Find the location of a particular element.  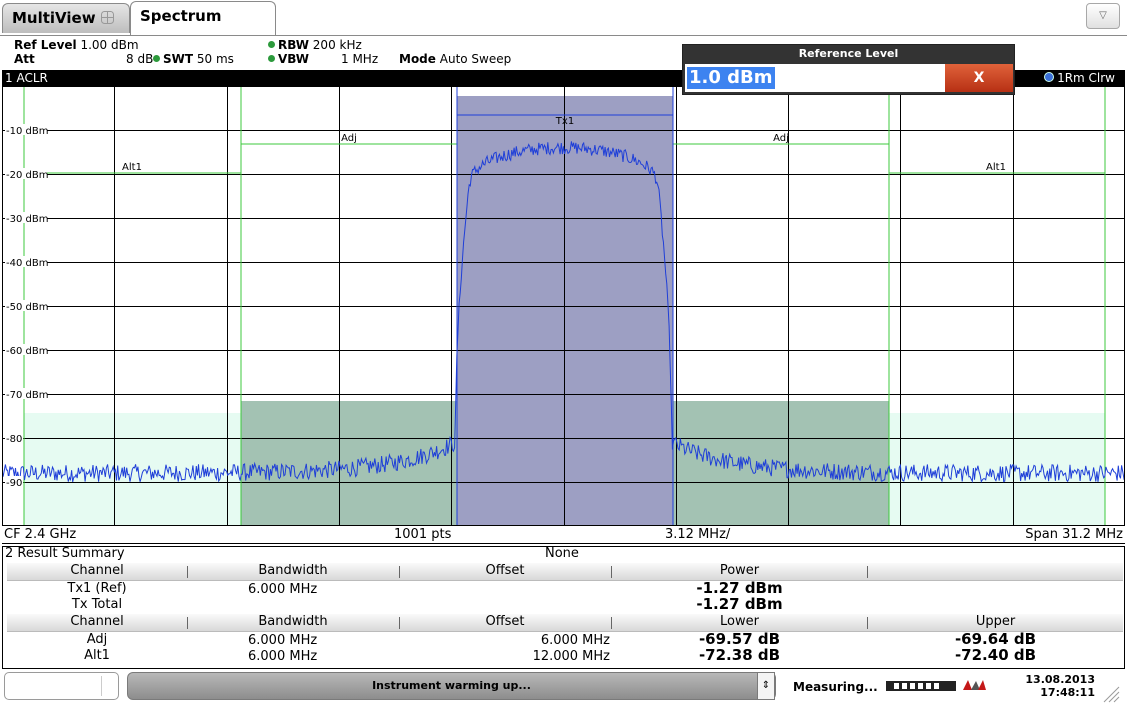

channel-label-adj-left: Adj is located at coordinates (349, 138).